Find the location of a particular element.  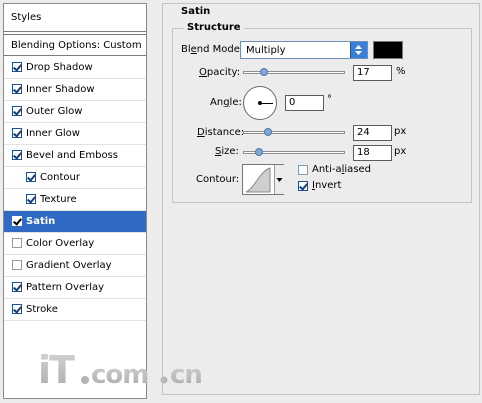

size-unit: px is located at coordinates (400, 151).